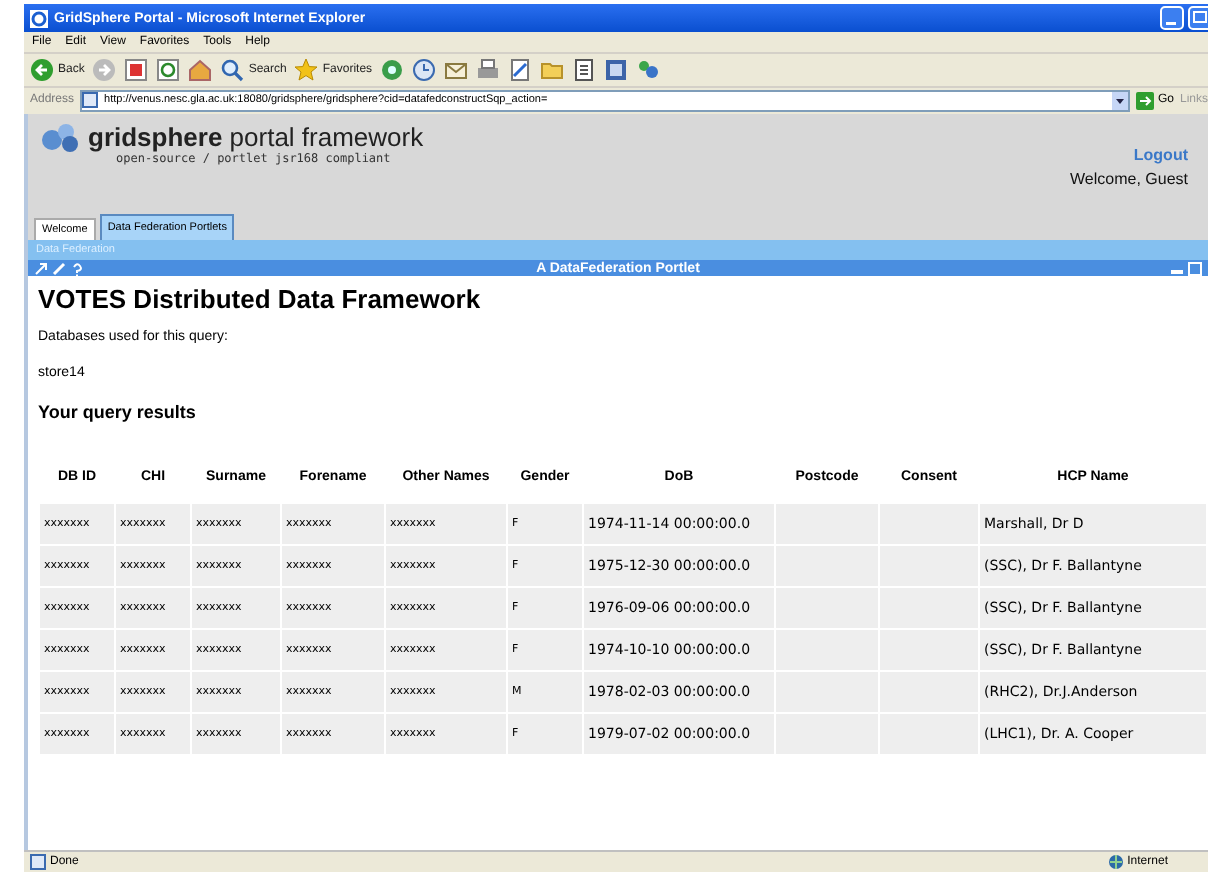 The height and width of the screenshot is (884, 1208). Describe the element at coordinates (77, 268) in the screenshot. I see `help-icon` at that location.